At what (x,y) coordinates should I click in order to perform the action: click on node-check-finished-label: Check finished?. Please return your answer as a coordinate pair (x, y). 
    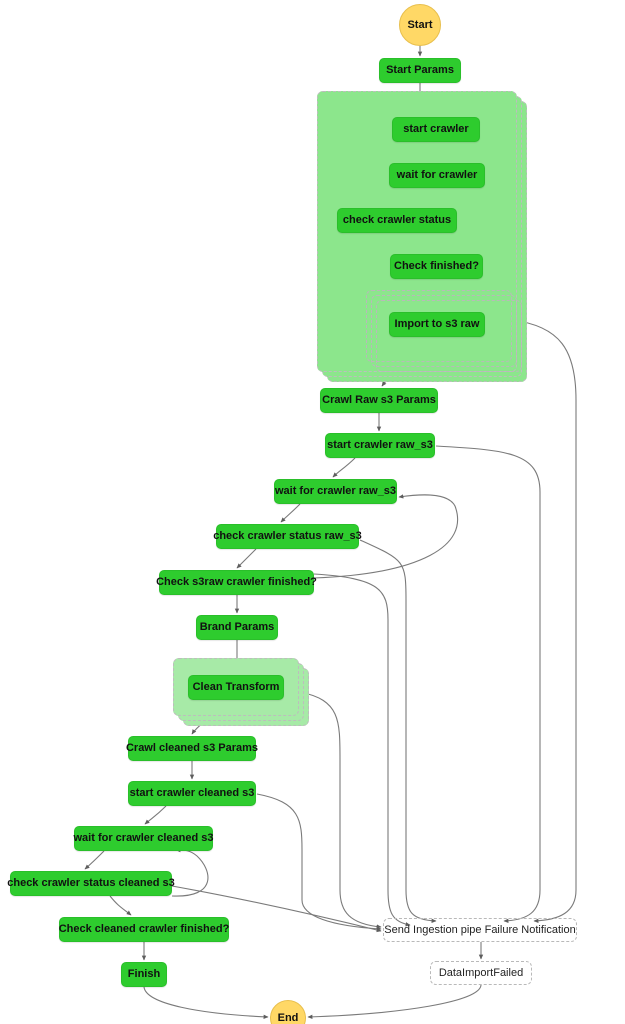
    Looking at the image, I should click on (436, 266).